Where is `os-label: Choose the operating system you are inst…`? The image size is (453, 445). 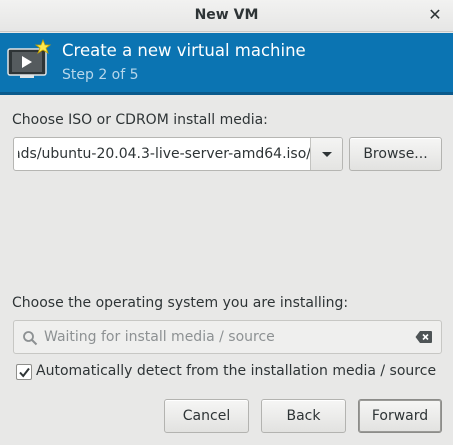 os-label: Choose the operating system you are inst… is located at coordinates (180, 303).